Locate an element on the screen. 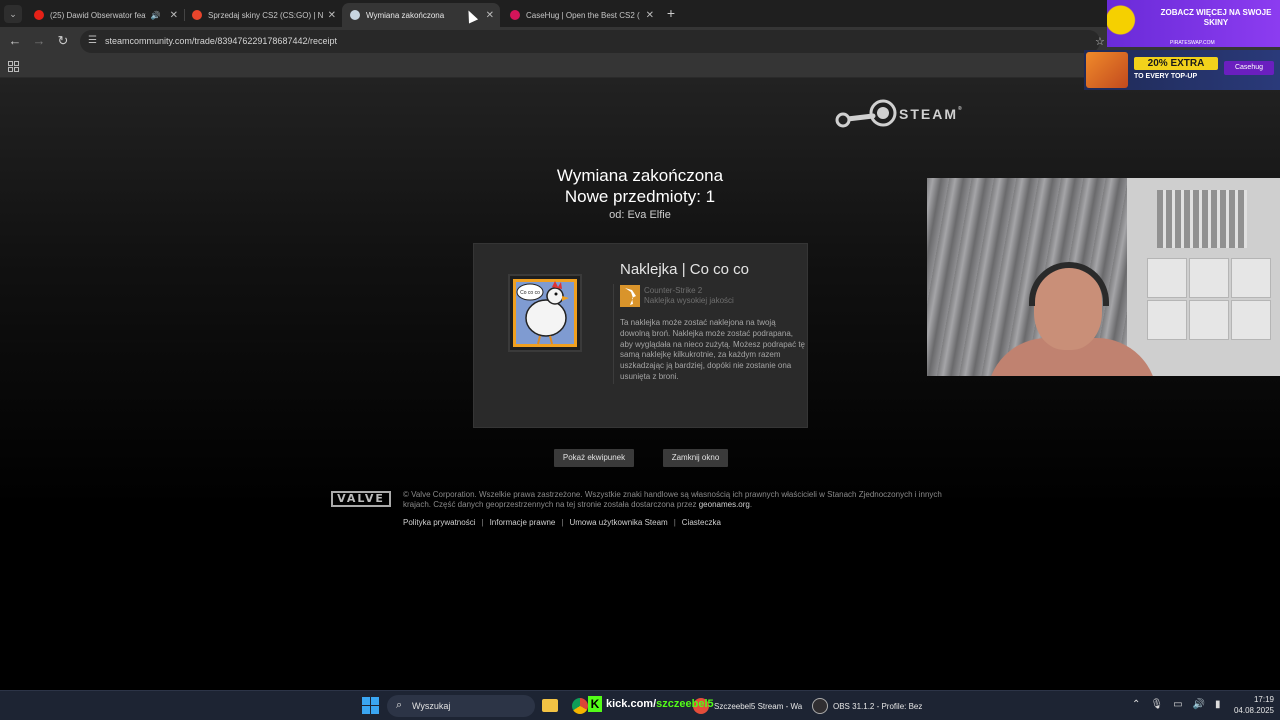  tab-youtube: (25) Dawid Obserwator feat 🔊 ✕ is located at coordinates (105, 15).